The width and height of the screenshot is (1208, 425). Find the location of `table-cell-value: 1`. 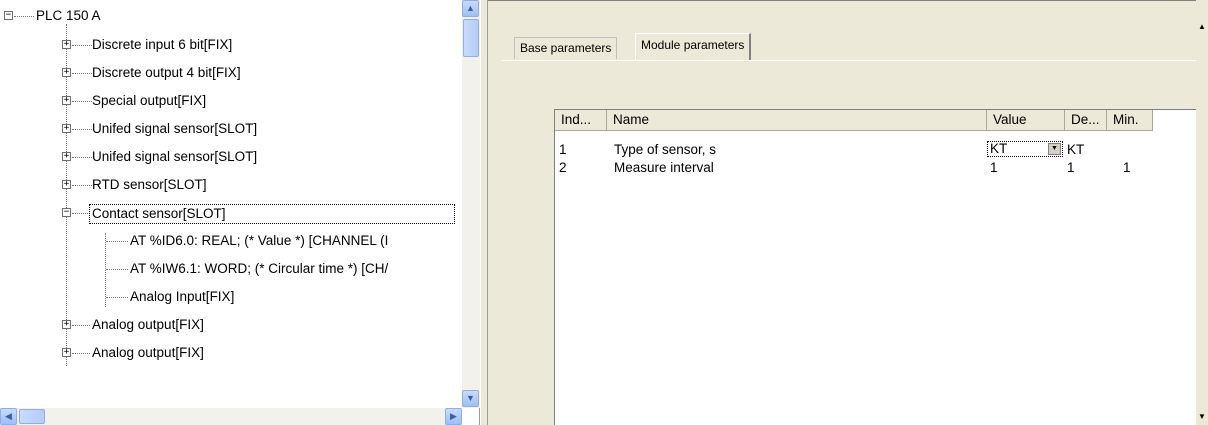

table-cell-value: 1 is located at coordinates (994, 168).